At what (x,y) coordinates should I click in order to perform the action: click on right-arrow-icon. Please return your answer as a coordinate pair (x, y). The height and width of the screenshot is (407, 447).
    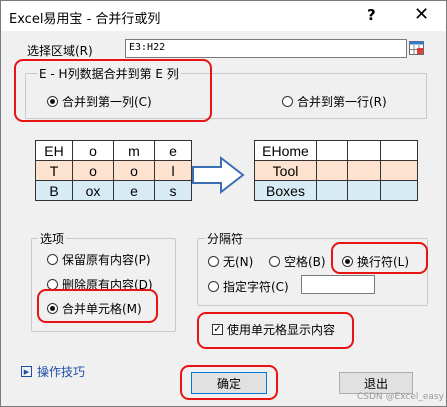
    Looking at the image, I should click on (218, 175).